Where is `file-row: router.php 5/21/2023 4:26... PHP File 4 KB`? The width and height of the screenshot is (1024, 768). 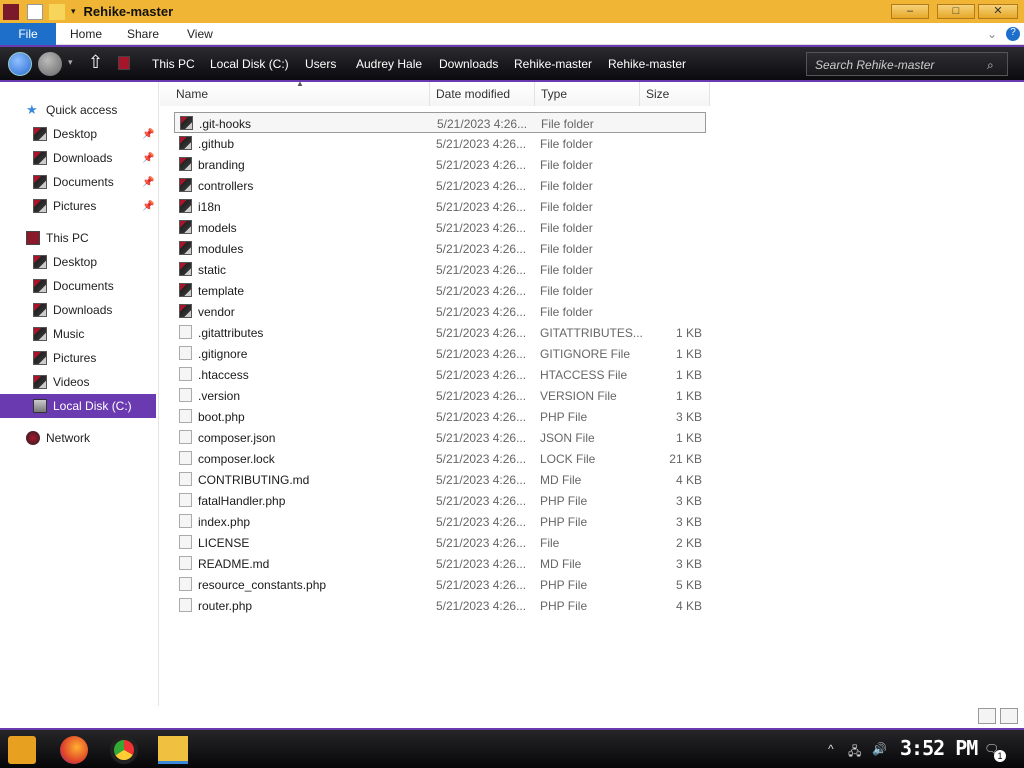 file-row: router.php 5/21/2023 4:26... PHP File 4 KB is located at coordinates (440, 605).